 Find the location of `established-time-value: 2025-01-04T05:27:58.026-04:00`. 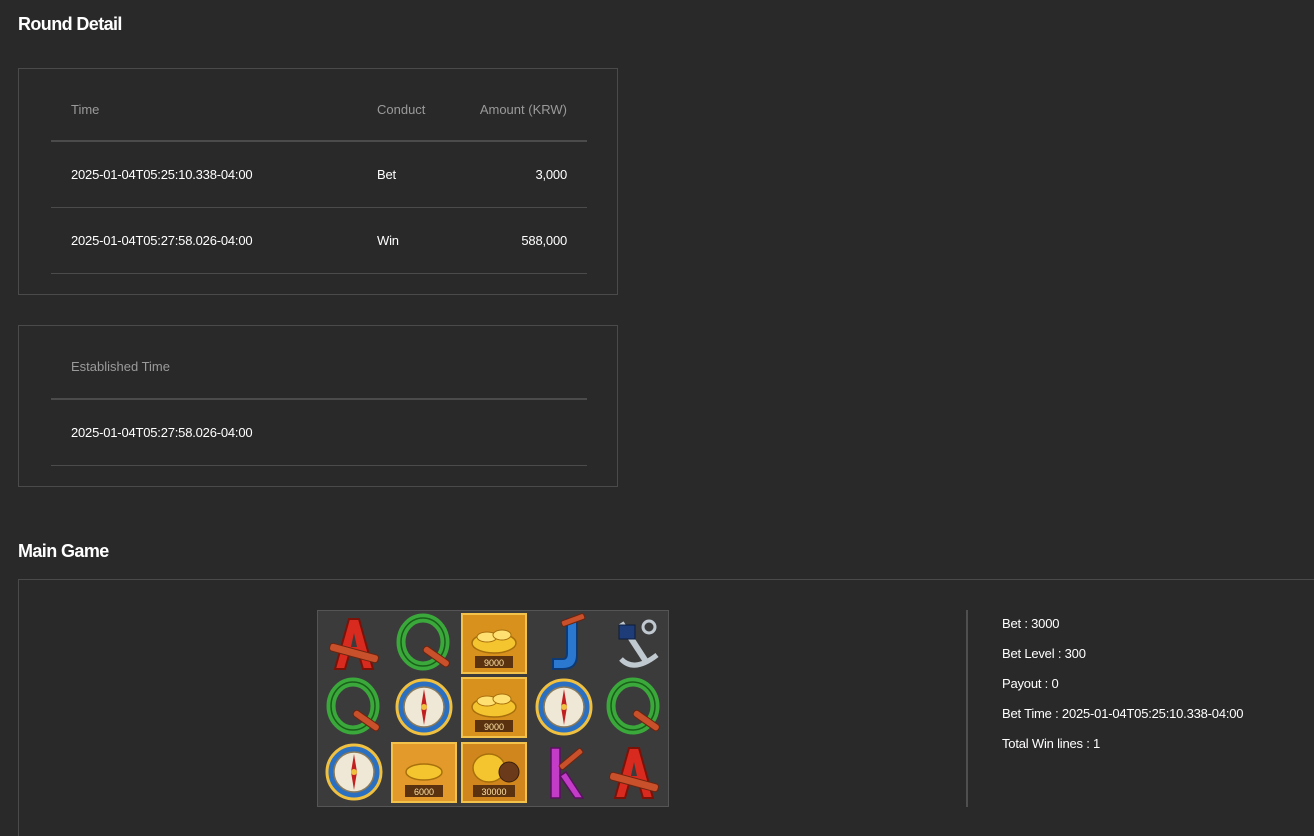

established-time-value: 2025-01-04T05:27:58.026-04:00 is located at coordinates (319, 432).